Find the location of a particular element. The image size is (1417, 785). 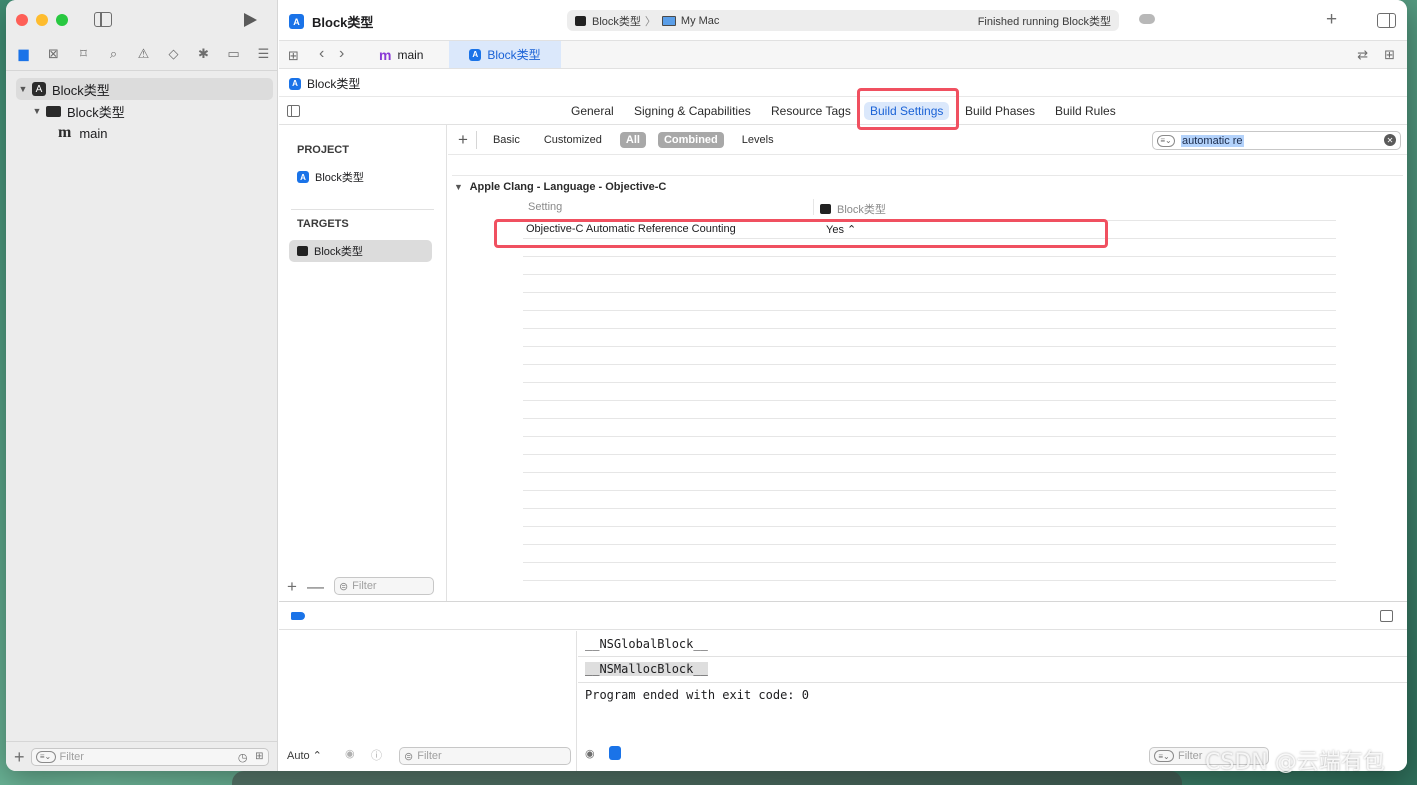

variables-filter-field: ⊜ Filter is located at coordinates (485, 756).